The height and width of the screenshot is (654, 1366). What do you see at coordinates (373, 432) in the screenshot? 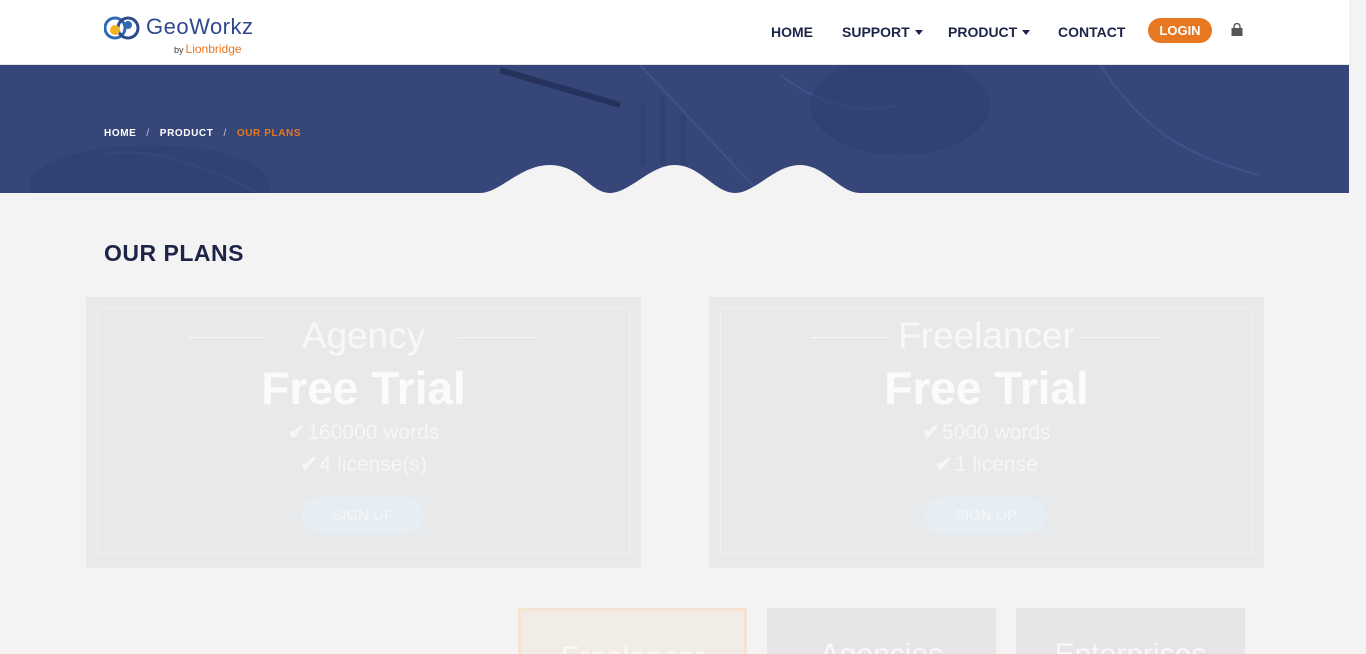
I see `plan-feature-text: 160000 words` at bounding box center [373, 432].